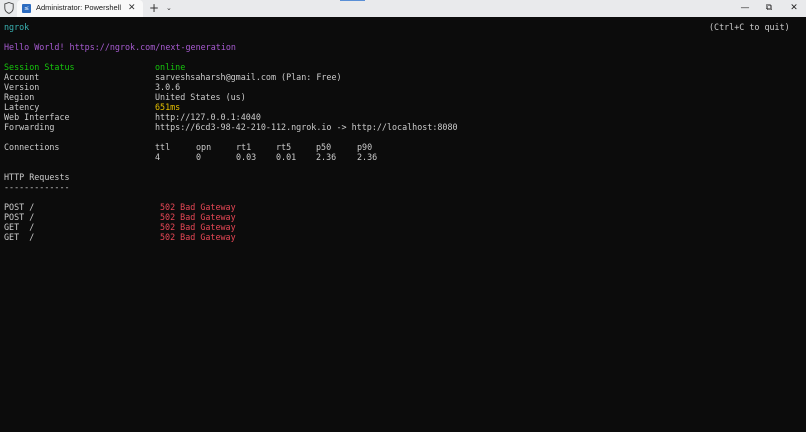  I want to click on status-label-forwarding: Forwarding, so click(29, 127).